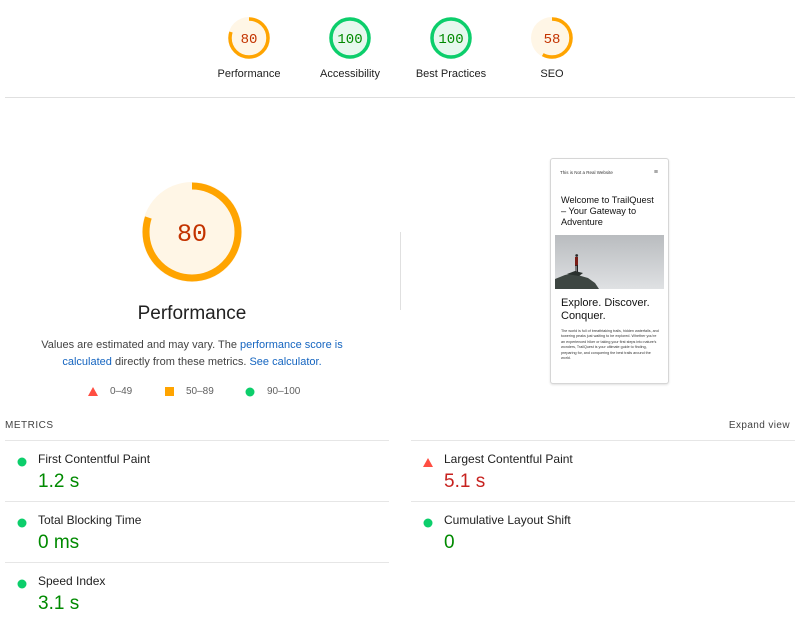 This screenshot has height=628, width=800. I want to click on gauge-best-practices: 100 Best Practices, so click(451, 48).